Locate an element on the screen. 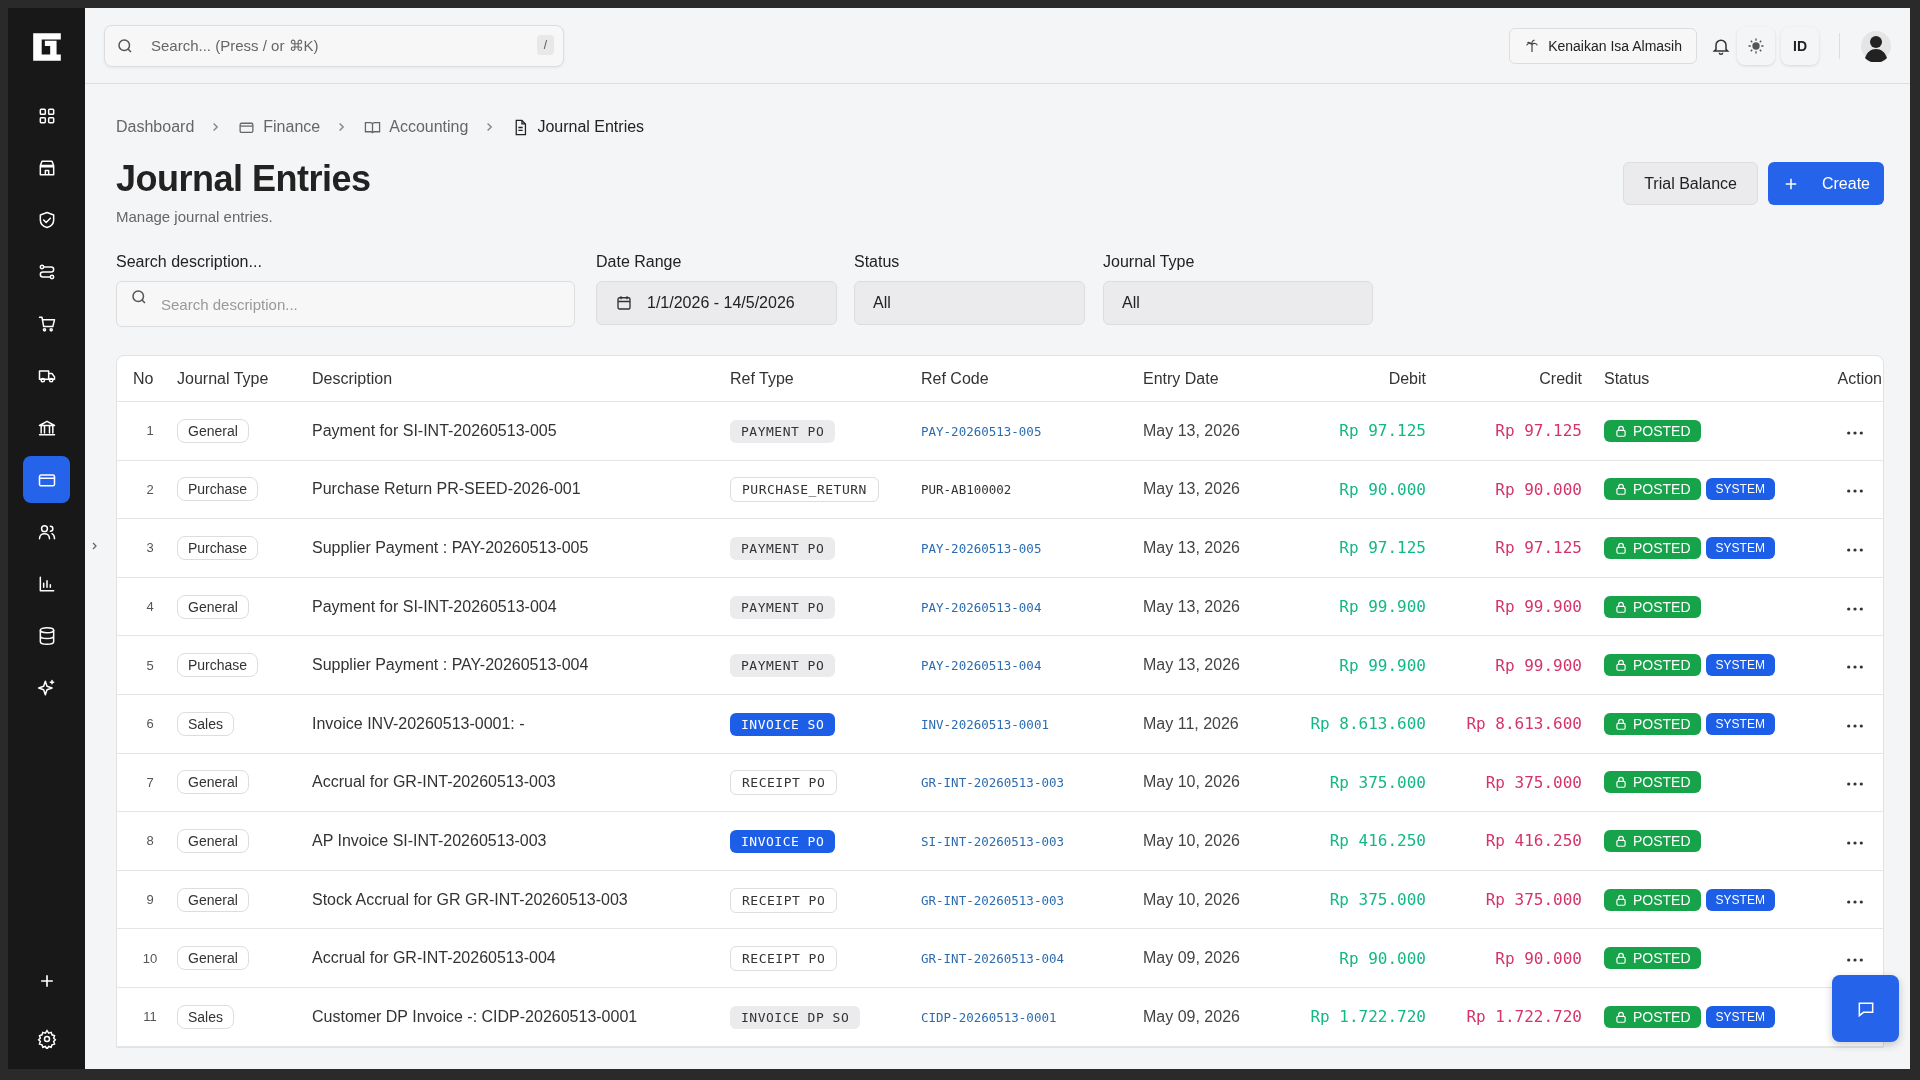  sidebar-item is located at coordinates (46, 479).